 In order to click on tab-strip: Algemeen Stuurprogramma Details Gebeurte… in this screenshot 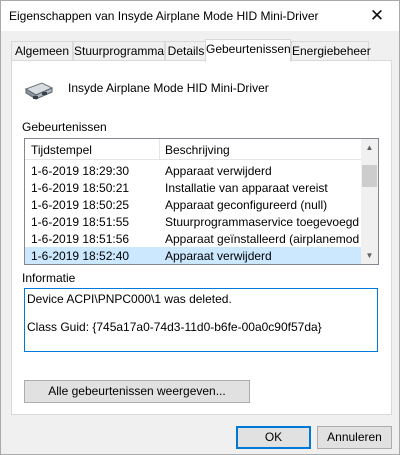, I will do `click(201, 50)`.